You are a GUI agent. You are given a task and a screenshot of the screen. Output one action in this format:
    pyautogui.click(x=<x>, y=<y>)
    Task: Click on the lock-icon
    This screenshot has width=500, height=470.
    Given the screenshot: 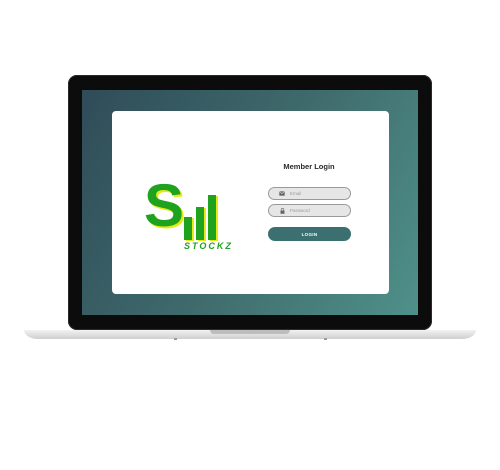 What is the action you would take?
    pyautogui.click(x=282, y=211)
    